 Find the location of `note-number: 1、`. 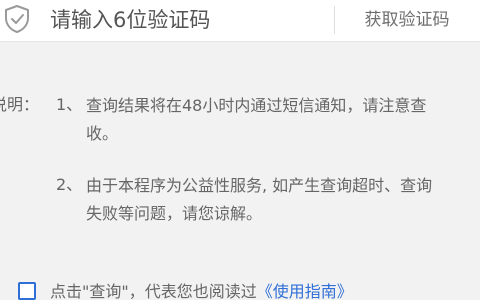

note-number: 1、 is located at coordinates (69, 104).